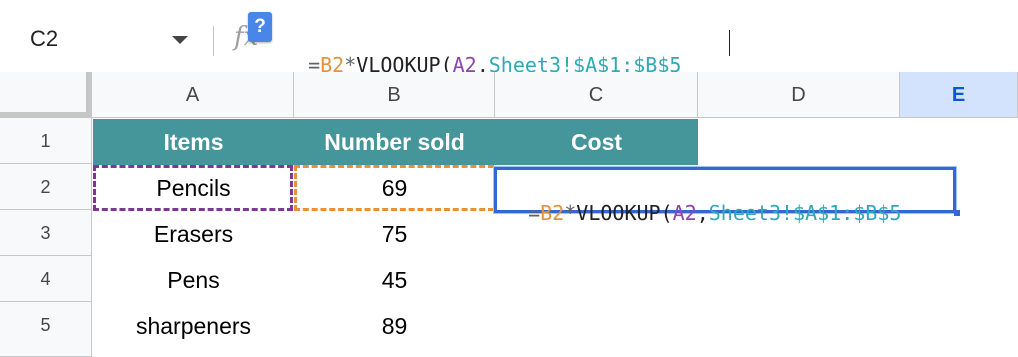  What do you see at coordinates (180, 40) in the screenshot?
I see `chevron-down-icon` at bounding box center [180, 40].